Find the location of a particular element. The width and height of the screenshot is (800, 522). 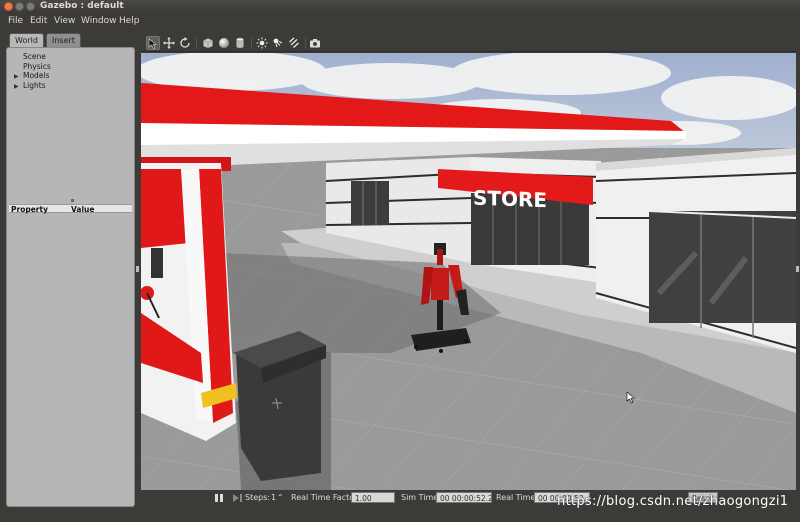

translate-icon is located at coordinates (169, 43).